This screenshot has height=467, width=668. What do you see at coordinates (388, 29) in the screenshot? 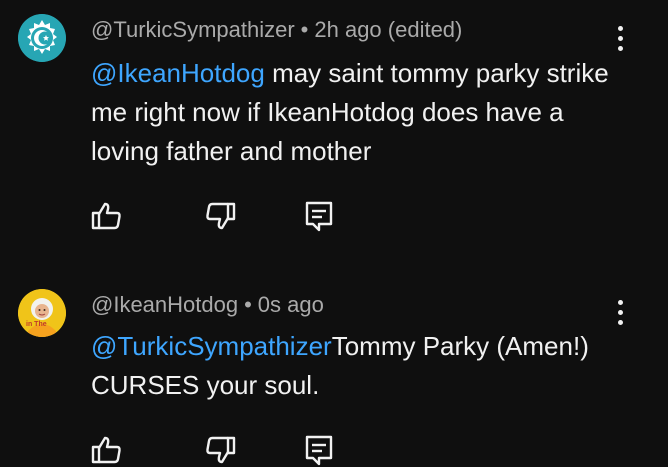
I see `timestamp: 2h ago (edited)` at bounding box center [388, 29].